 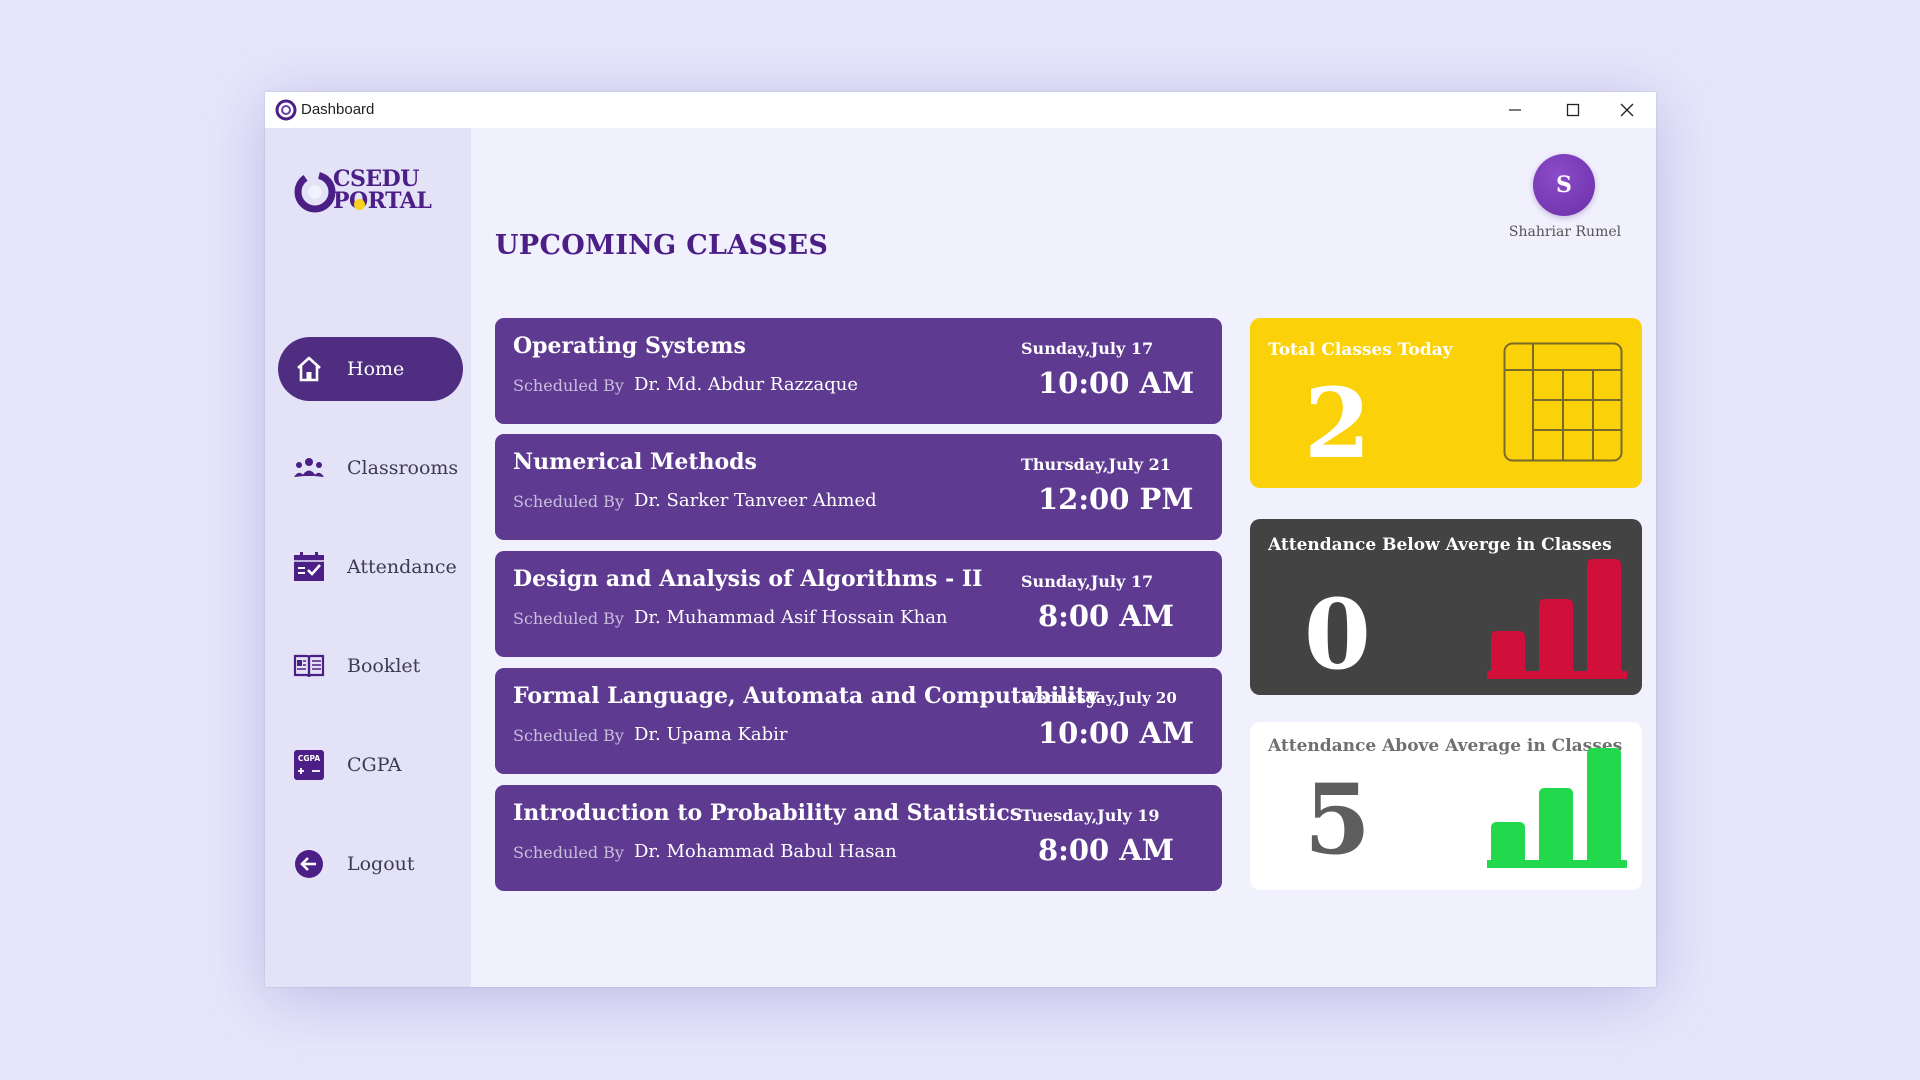 I want to click on class-name: Design and Analysis of Algorithms - II, so click(x=748, y=579).